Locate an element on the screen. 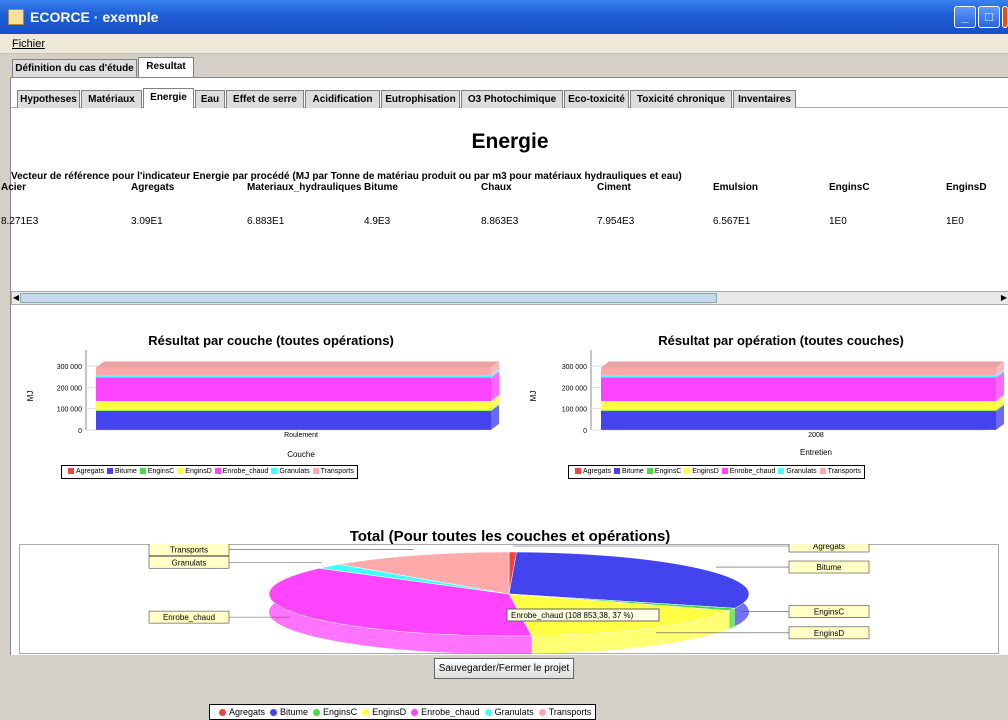  page-title: Energie is located at coordinates (509, 142).